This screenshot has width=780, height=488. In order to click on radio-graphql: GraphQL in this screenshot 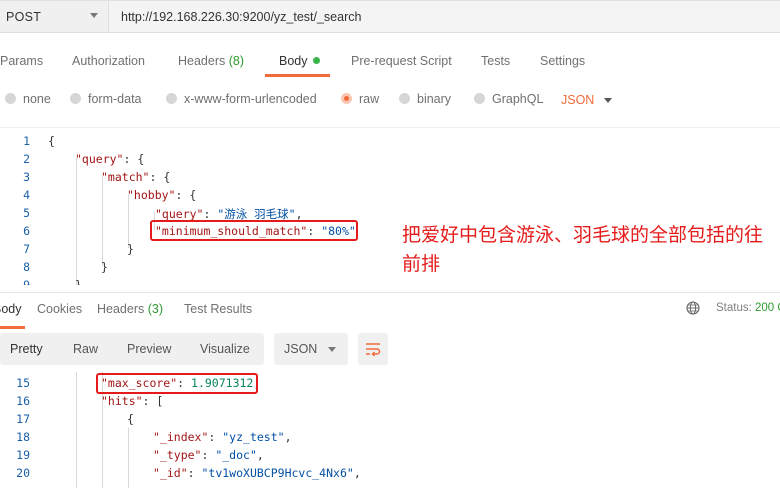, I will do `click(508, 100)`.